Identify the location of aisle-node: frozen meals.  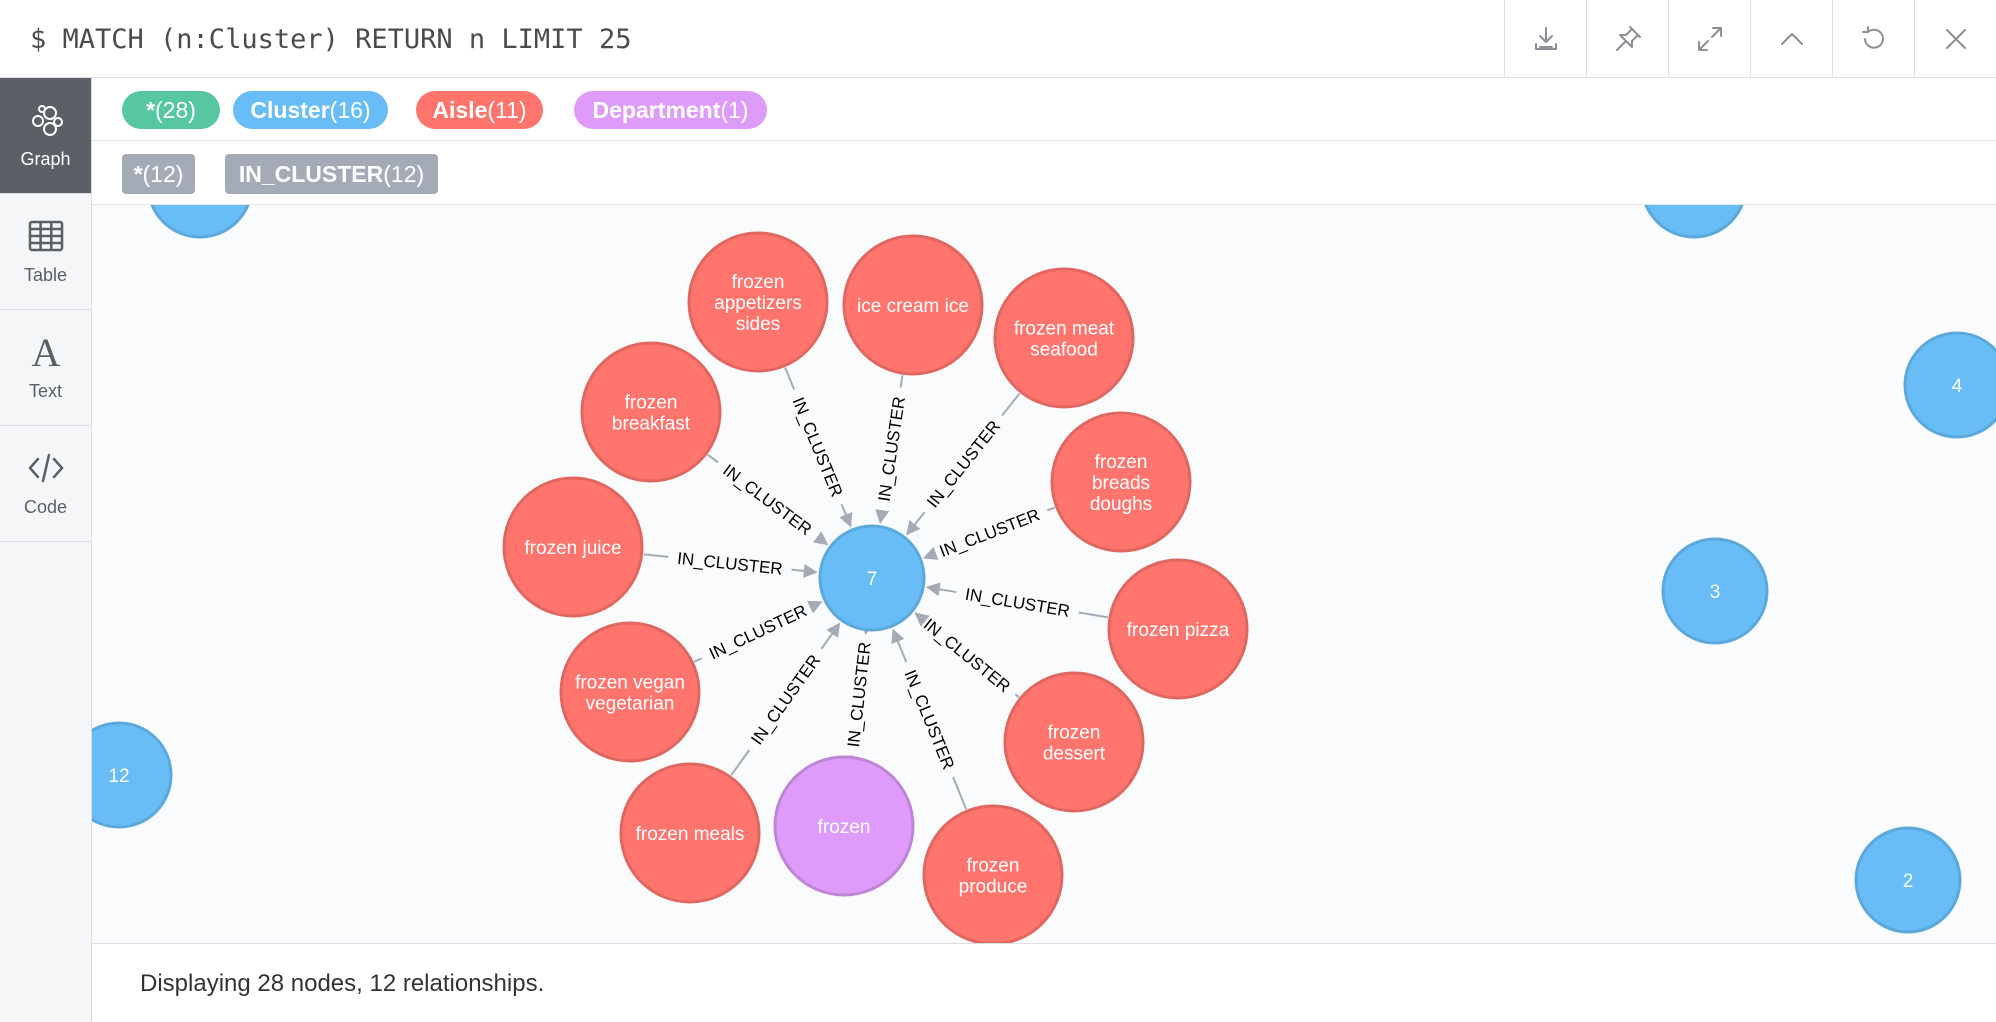
(690, 833).